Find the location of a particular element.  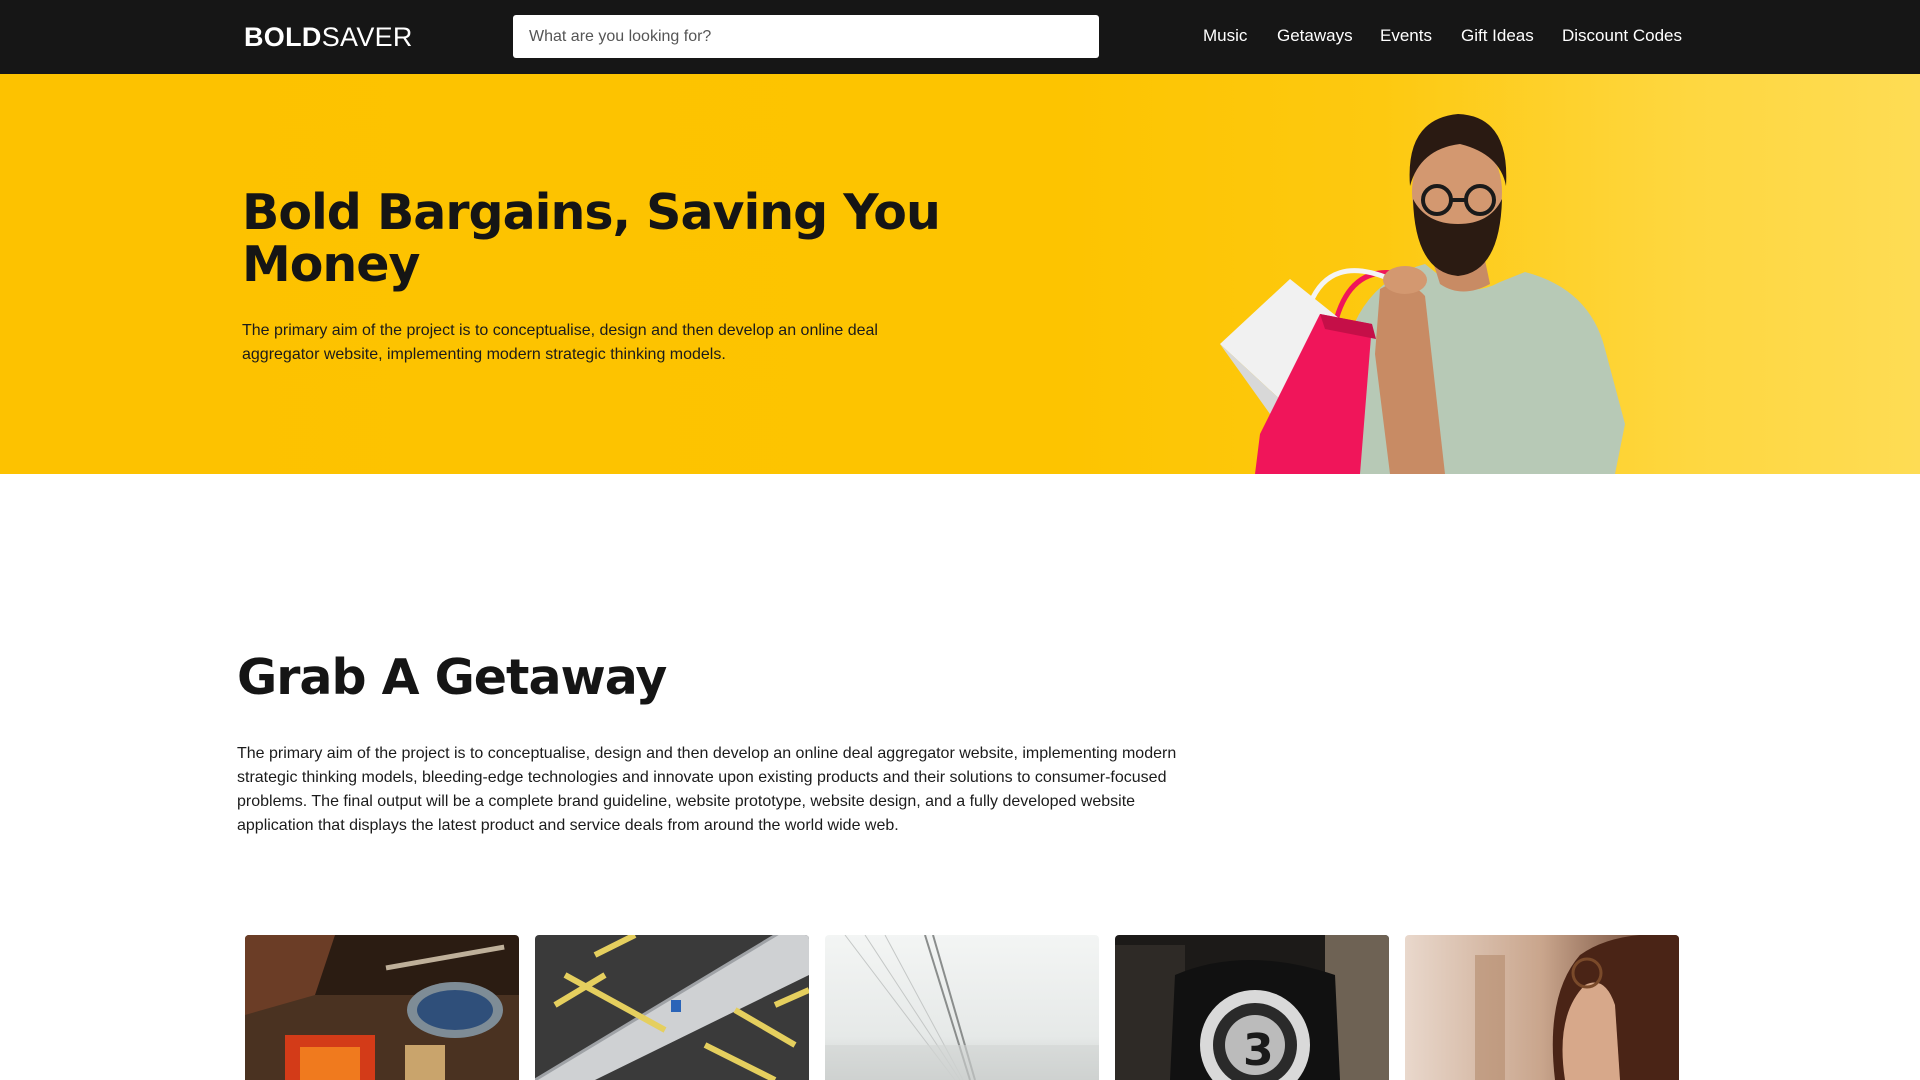

logo-bold-text: BOLD is located at coordinates (283, 37).